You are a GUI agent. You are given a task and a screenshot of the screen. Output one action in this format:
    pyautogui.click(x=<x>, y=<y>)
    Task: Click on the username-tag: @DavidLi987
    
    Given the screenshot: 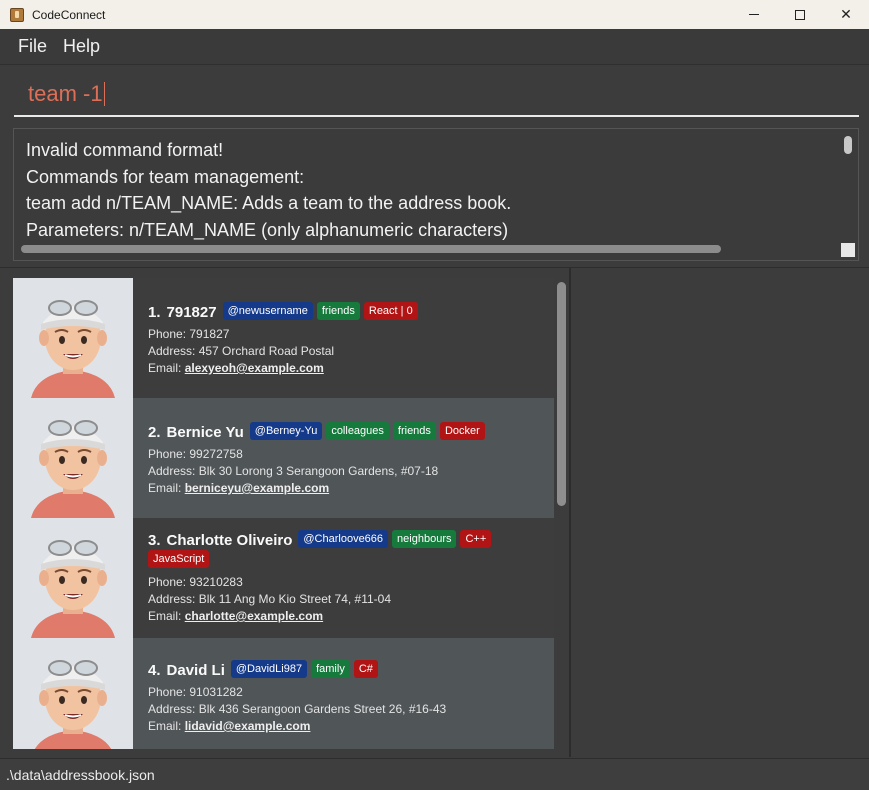 What is the action you would take?
    pyautogui.click(x=269, y=669)
    